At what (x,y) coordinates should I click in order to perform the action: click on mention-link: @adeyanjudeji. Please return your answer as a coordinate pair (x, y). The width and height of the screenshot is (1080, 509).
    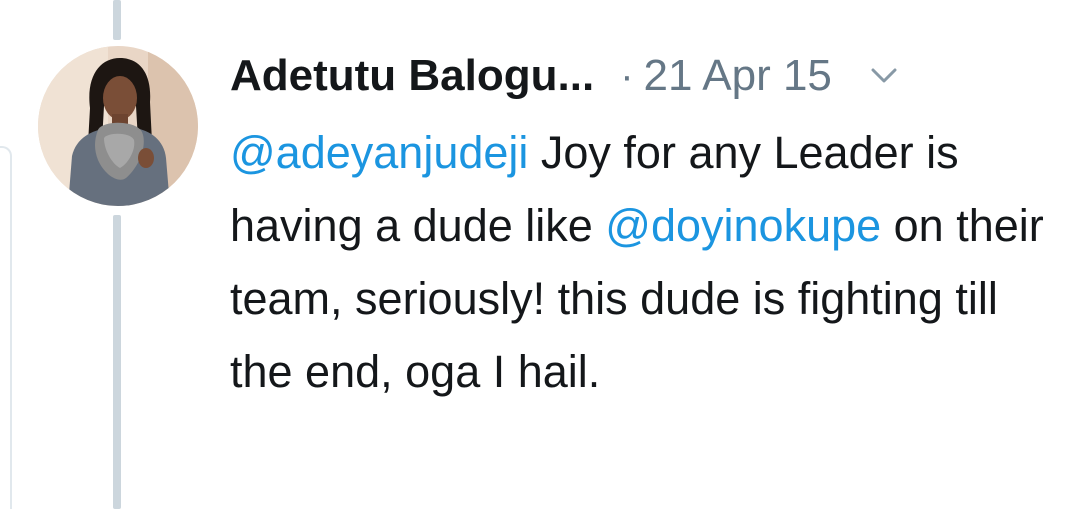
    Looking at the image, I should click on (379, 152).